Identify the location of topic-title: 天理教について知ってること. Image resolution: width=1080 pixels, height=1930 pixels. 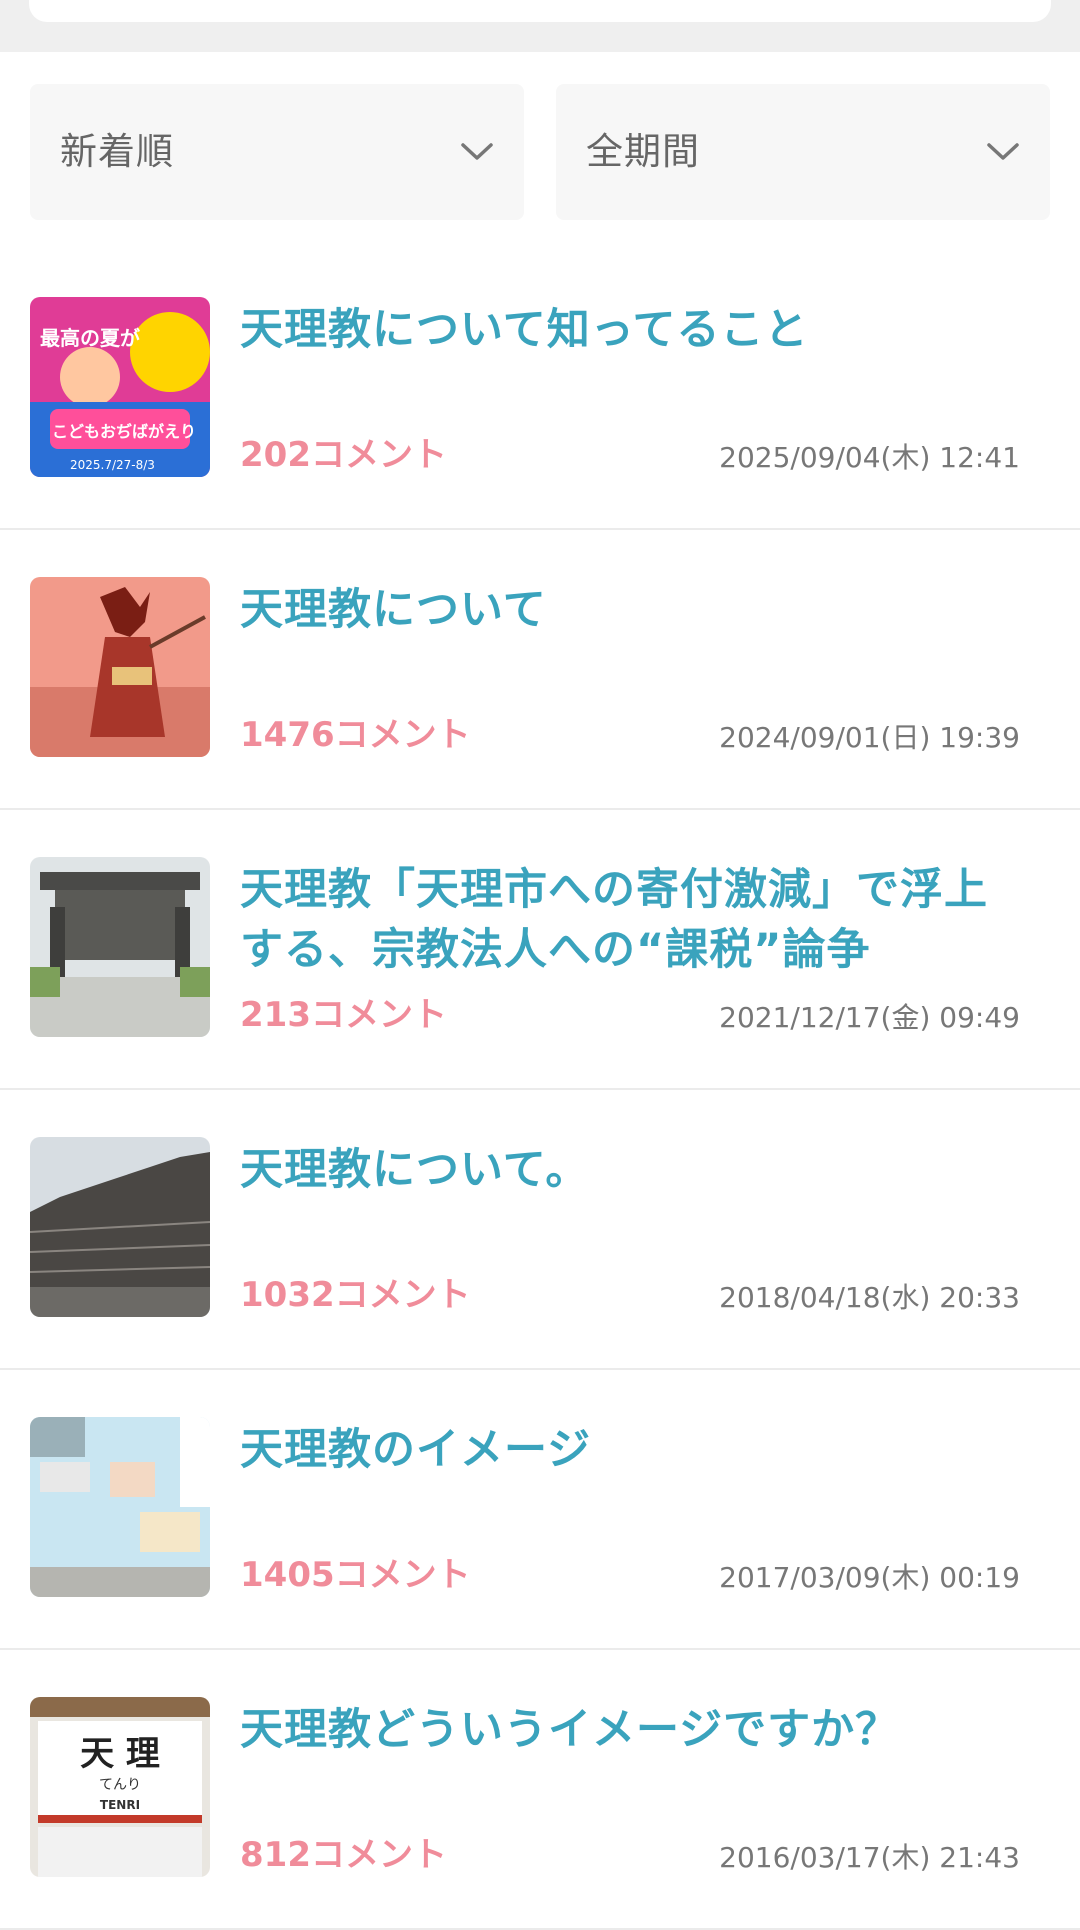
(635, 330).